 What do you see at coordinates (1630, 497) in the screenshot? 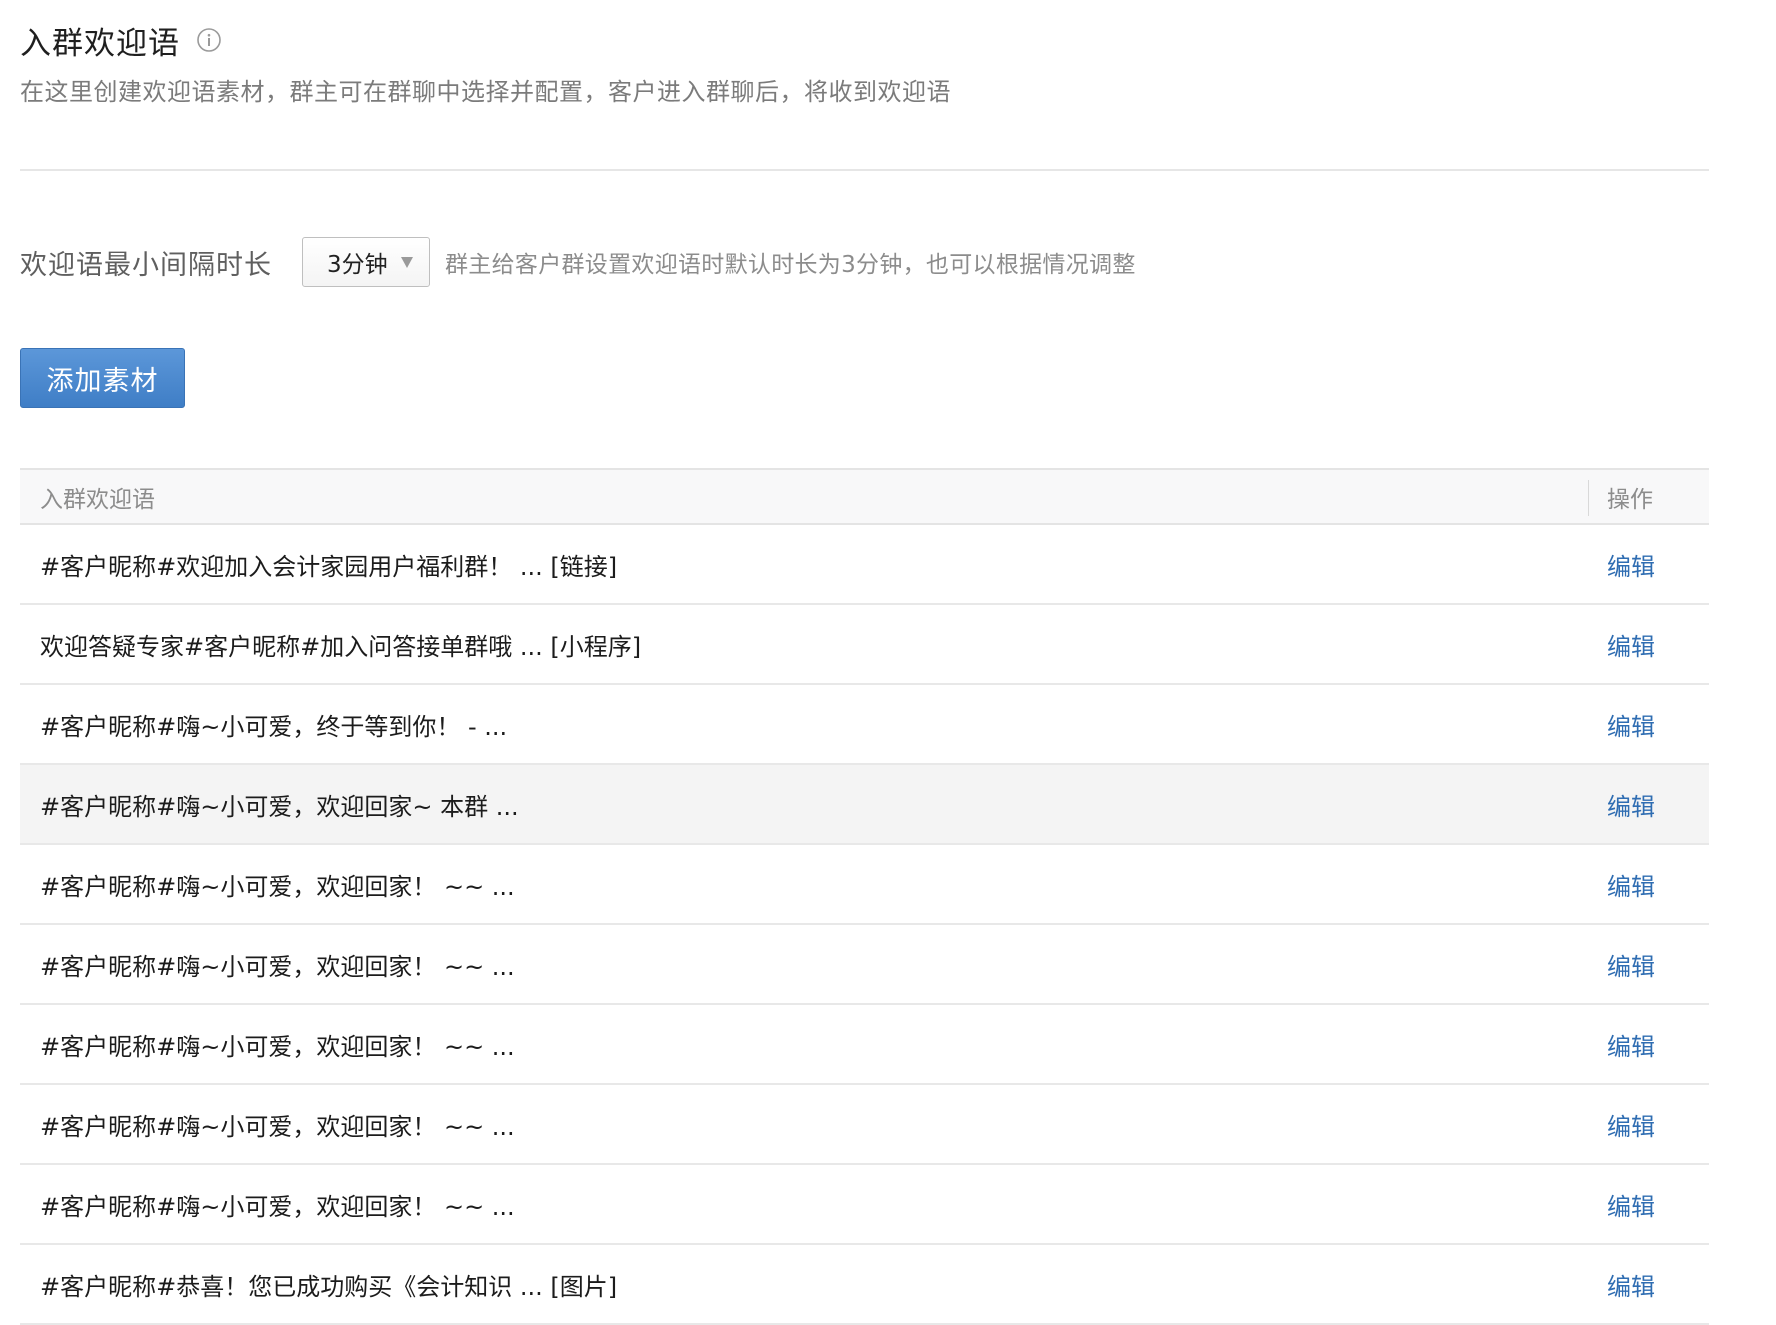
I see `column-header-action: 操作` at bounding box center [1630, 497].